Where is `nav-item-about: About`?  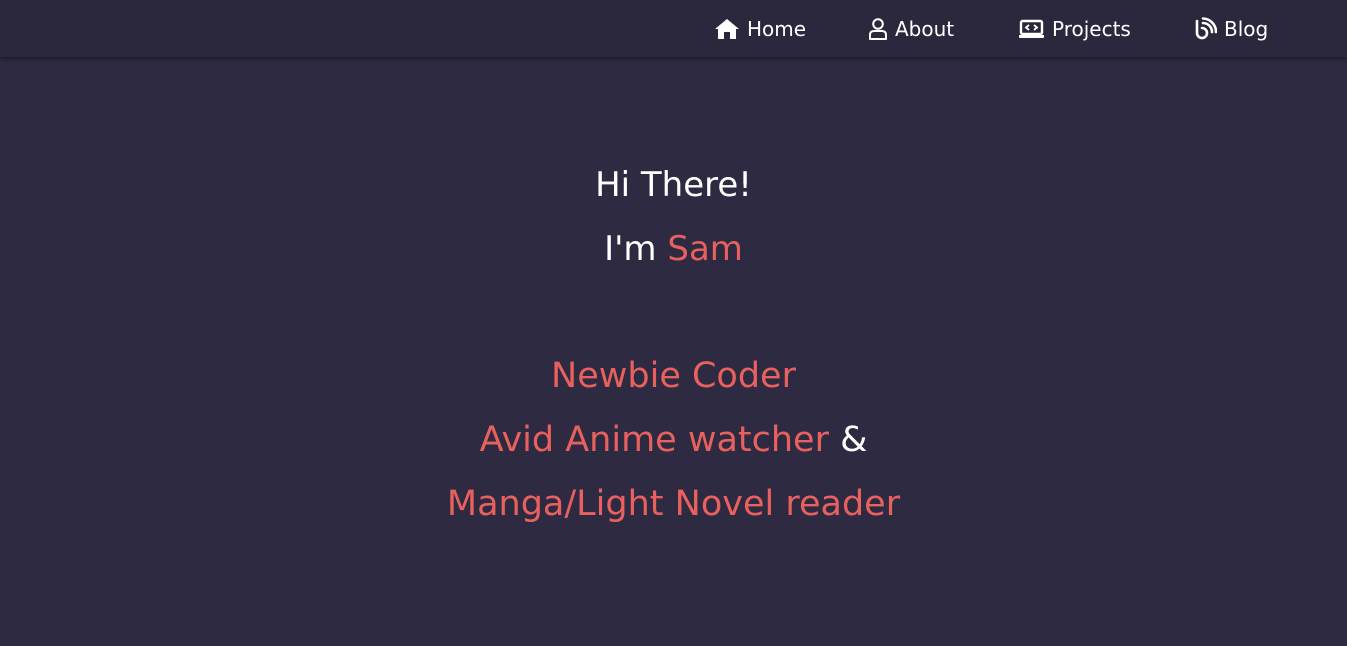 nav-item-about: About is located at coordinates (911, 28).